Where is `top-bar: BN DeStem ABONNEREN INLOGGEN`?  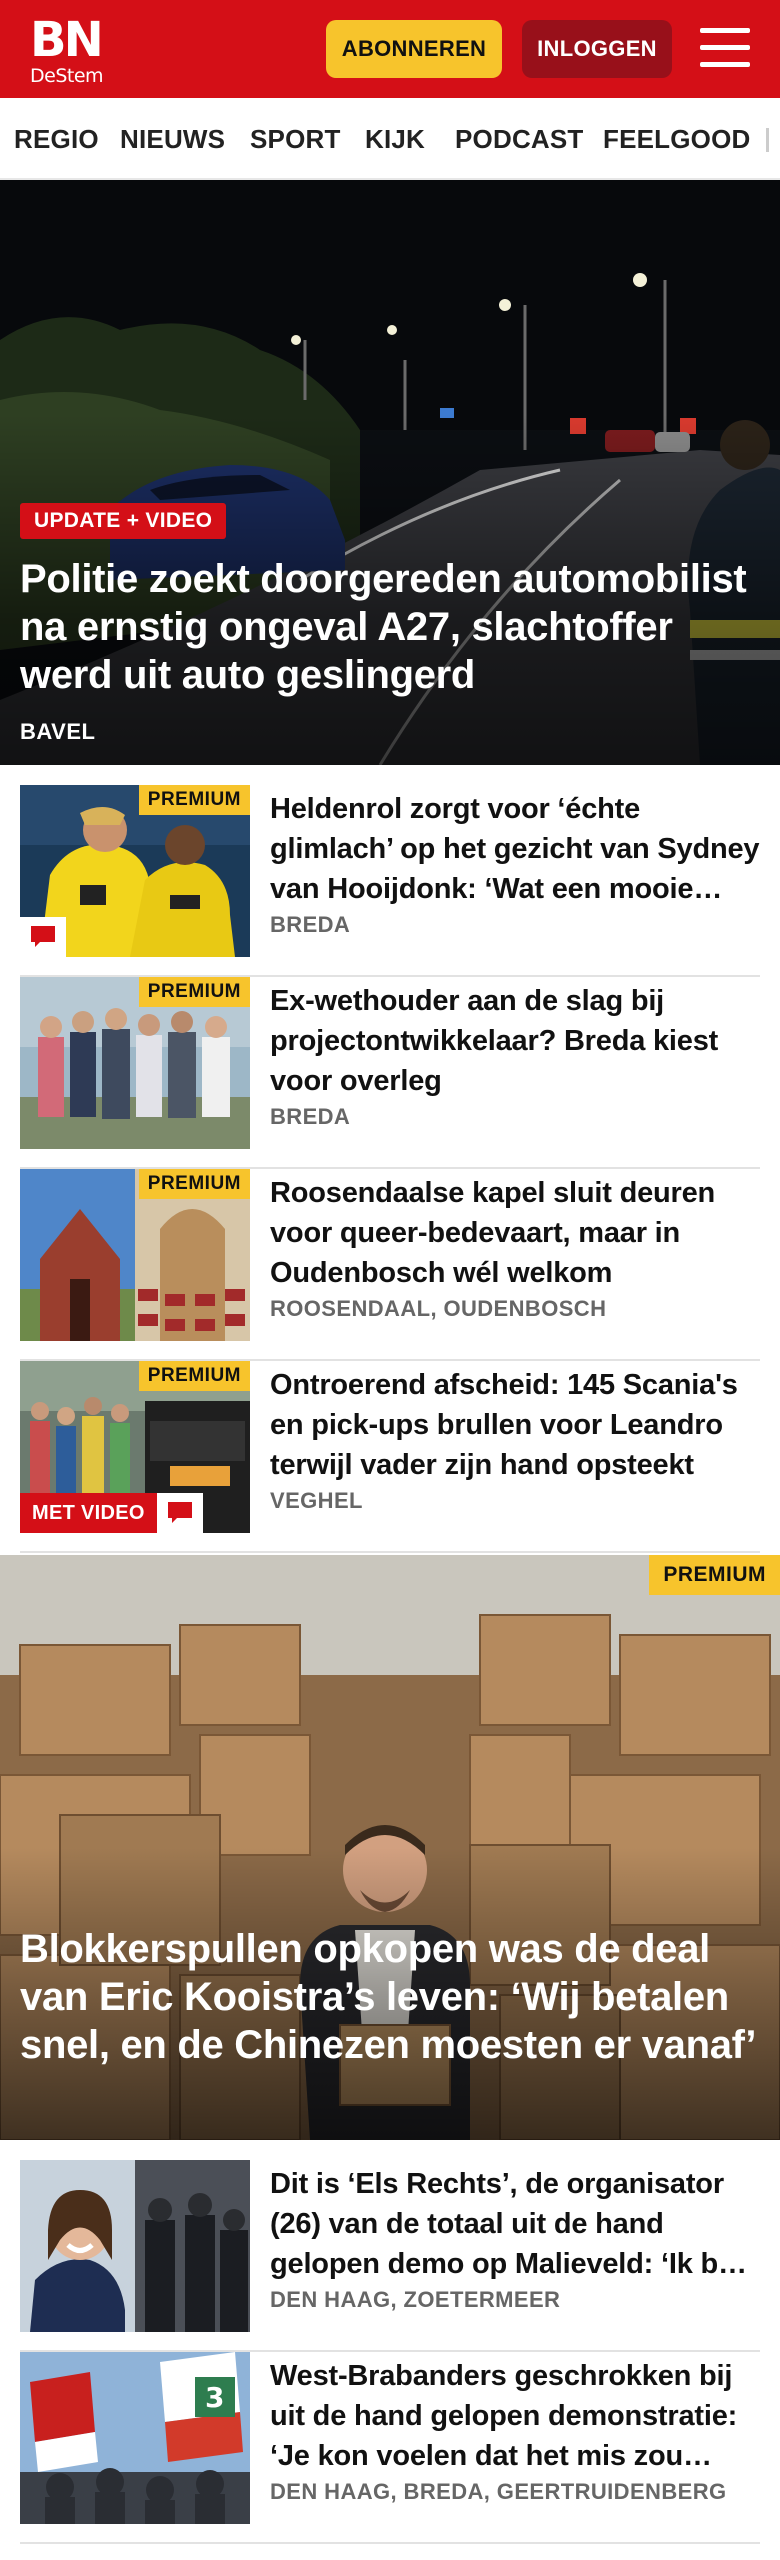
top-bar: BN DeStem ABONNEREN INLOGGEN is located at coordinates (390, 49).